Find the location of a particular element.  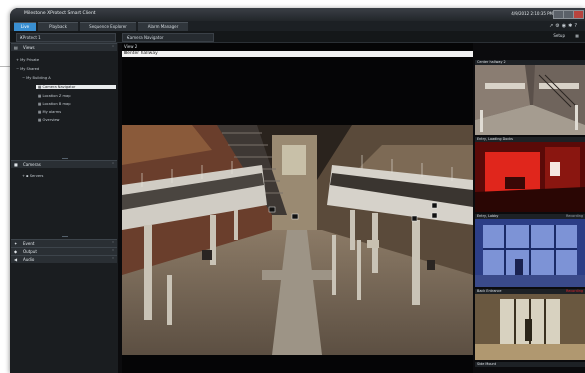

view-toolbar: XProtect 1 ▾ Camera Navigator ▾ Setup ▦ is located at coordinates (297, 37).